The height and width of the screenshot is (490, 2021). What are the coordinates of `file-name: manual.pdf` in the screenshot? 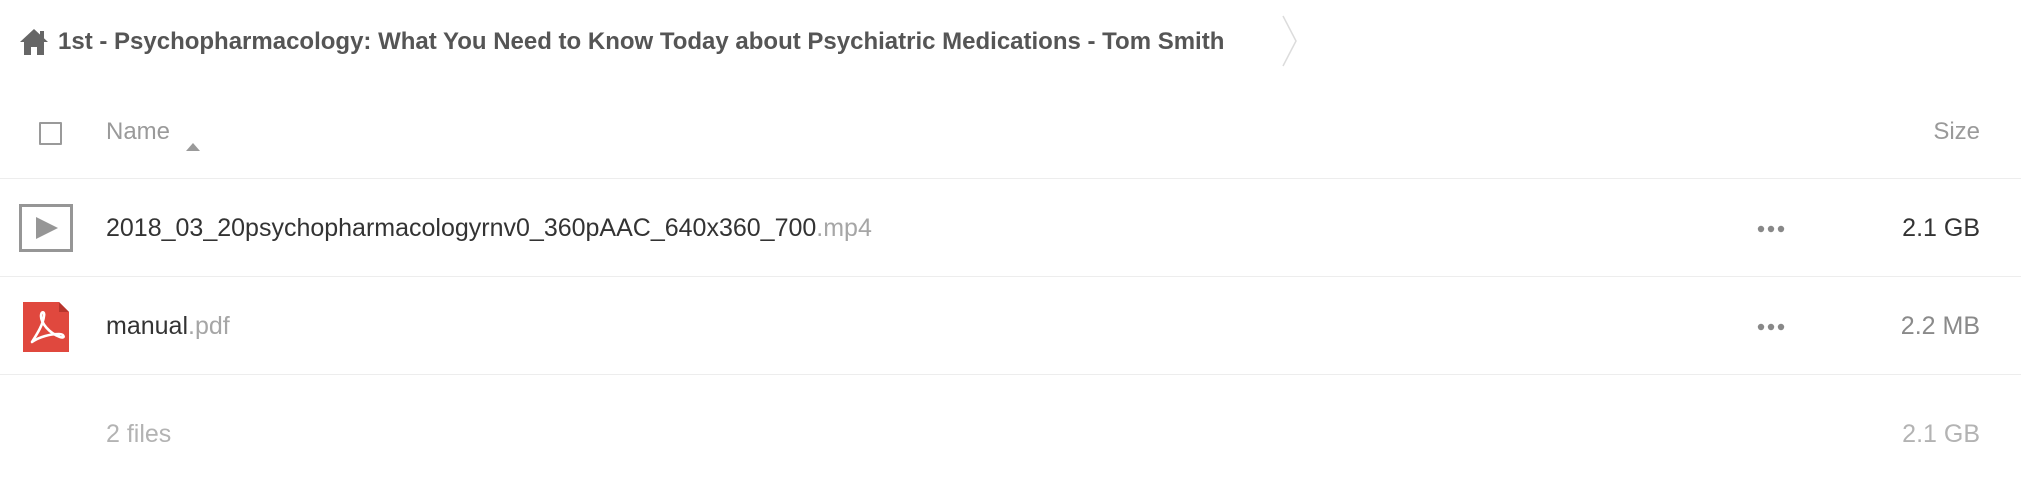 It's located at (168, 326).